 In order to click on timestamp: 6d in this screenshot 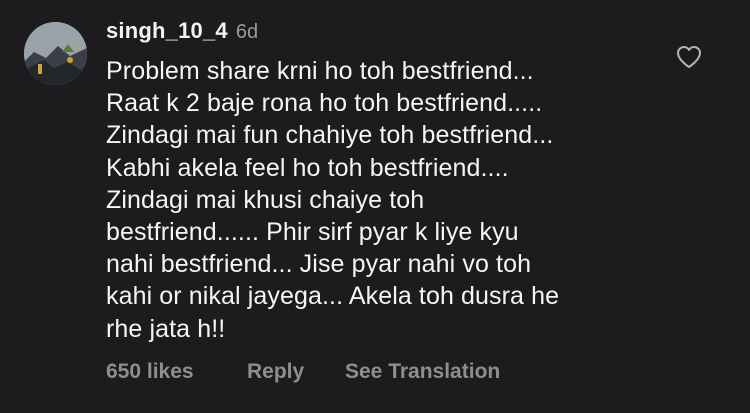, I will do `click(247, 32)`.